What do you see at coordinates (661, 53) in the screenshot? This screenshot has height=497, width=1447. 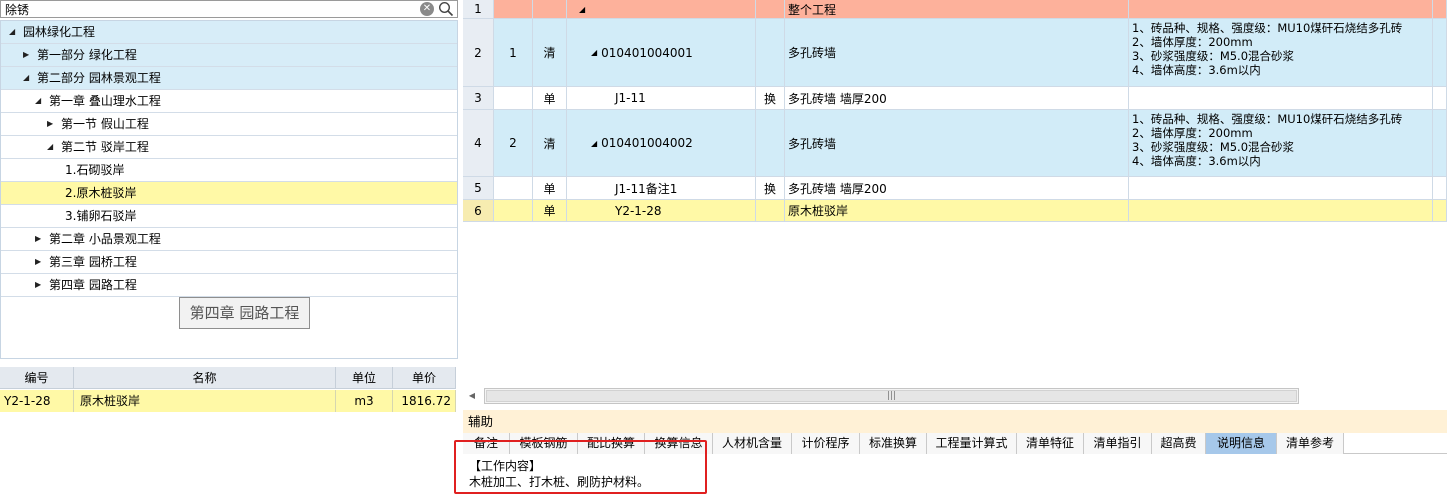 I see `cell-code: ◢ 010401004001` at bounding box center [661, 53].